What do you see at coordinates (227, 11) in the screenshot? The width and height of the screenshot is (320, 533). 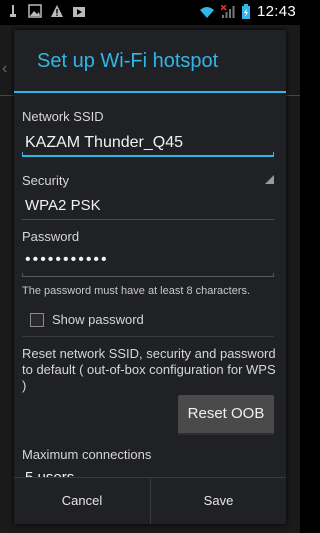 I see `no-signal-icon` at bounding box center [227, 11].